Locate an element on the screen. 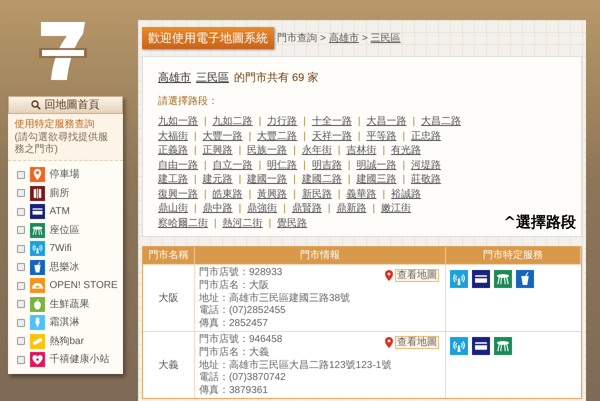 The height and width of the screenshot is (401, 600). road-link: 力行路 is located at coordinates (282, 122).